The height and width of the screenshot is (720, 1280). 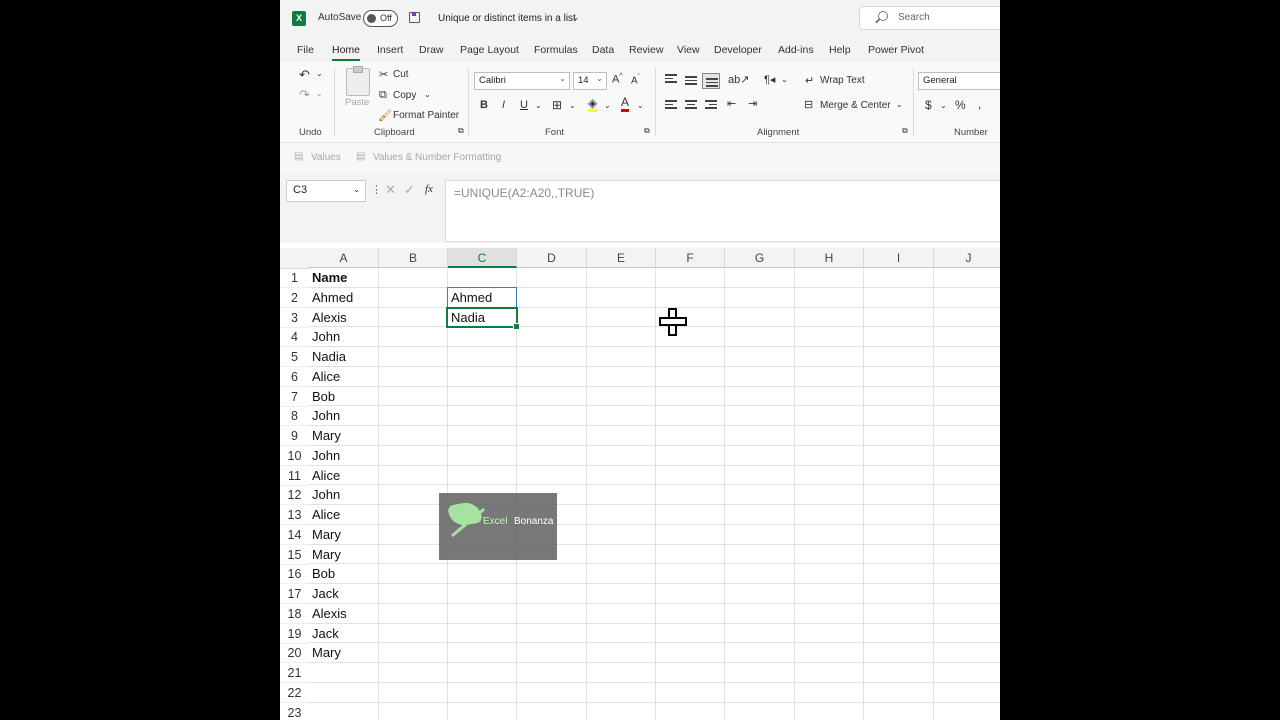 What do you see at coordinates (344, 594) in the screenshot?
I see `cell-a17: Jack` at bounding box center [344, 594].